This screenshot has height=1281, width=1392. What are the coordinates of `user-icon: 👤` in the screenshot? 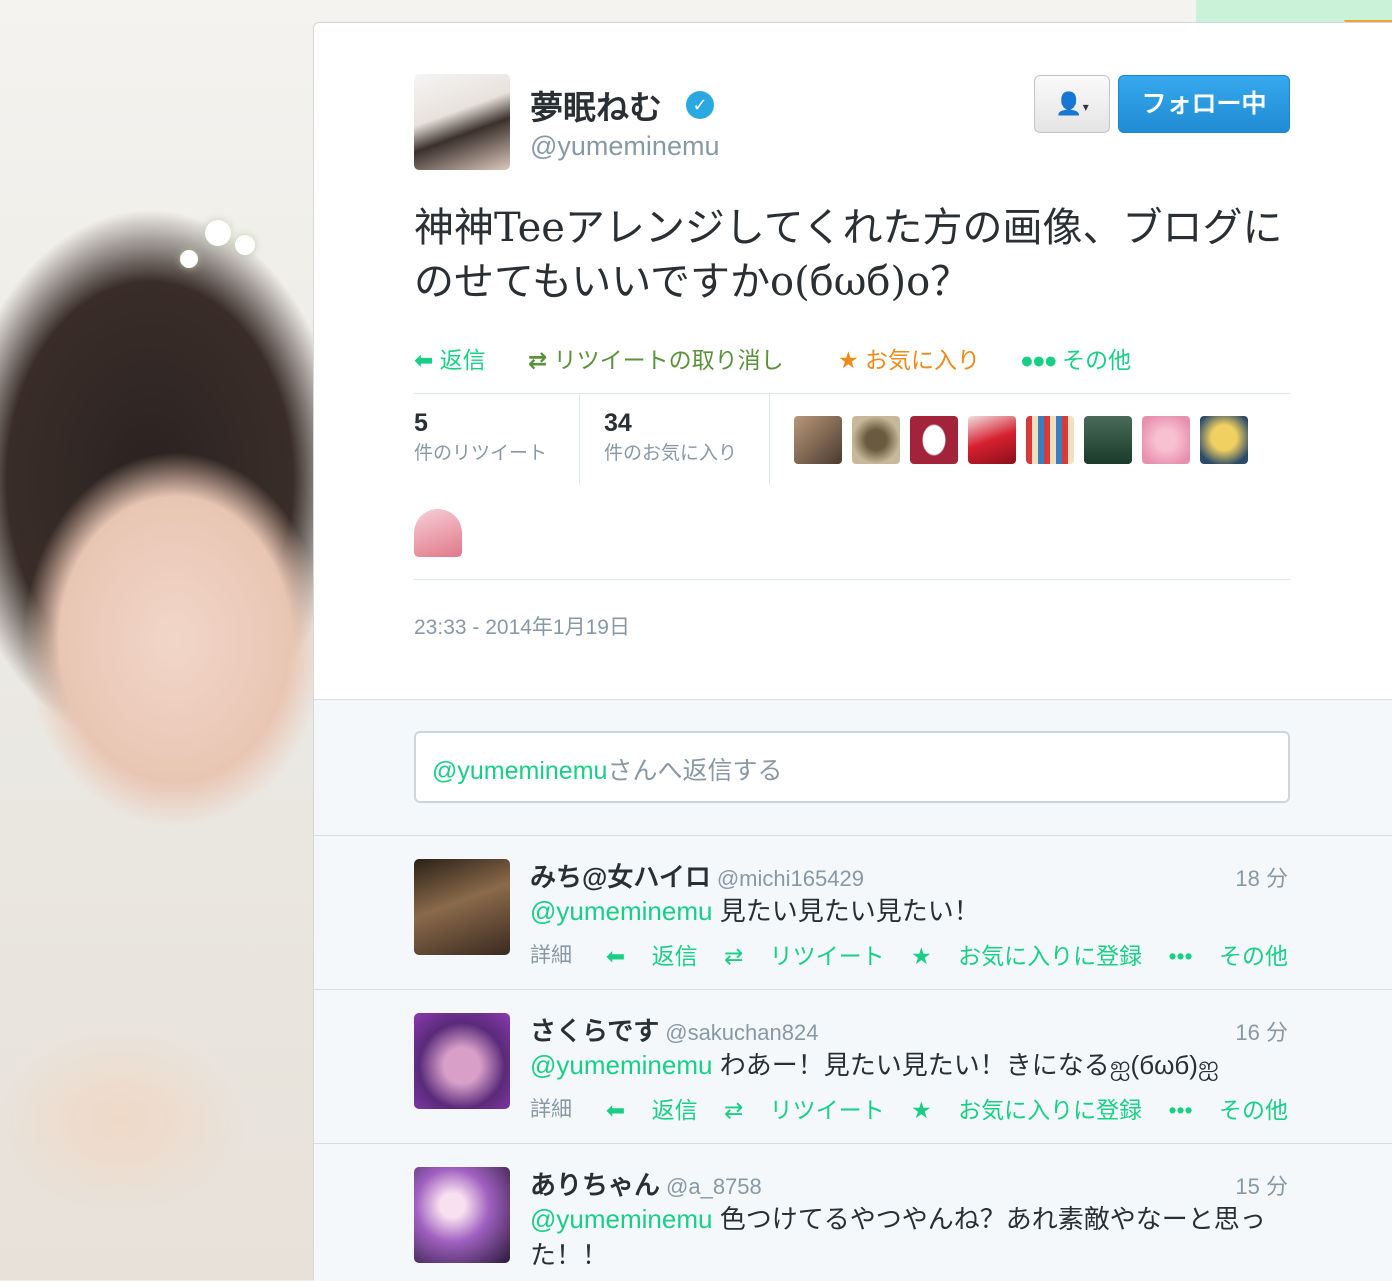 It's located at (1069, 103).